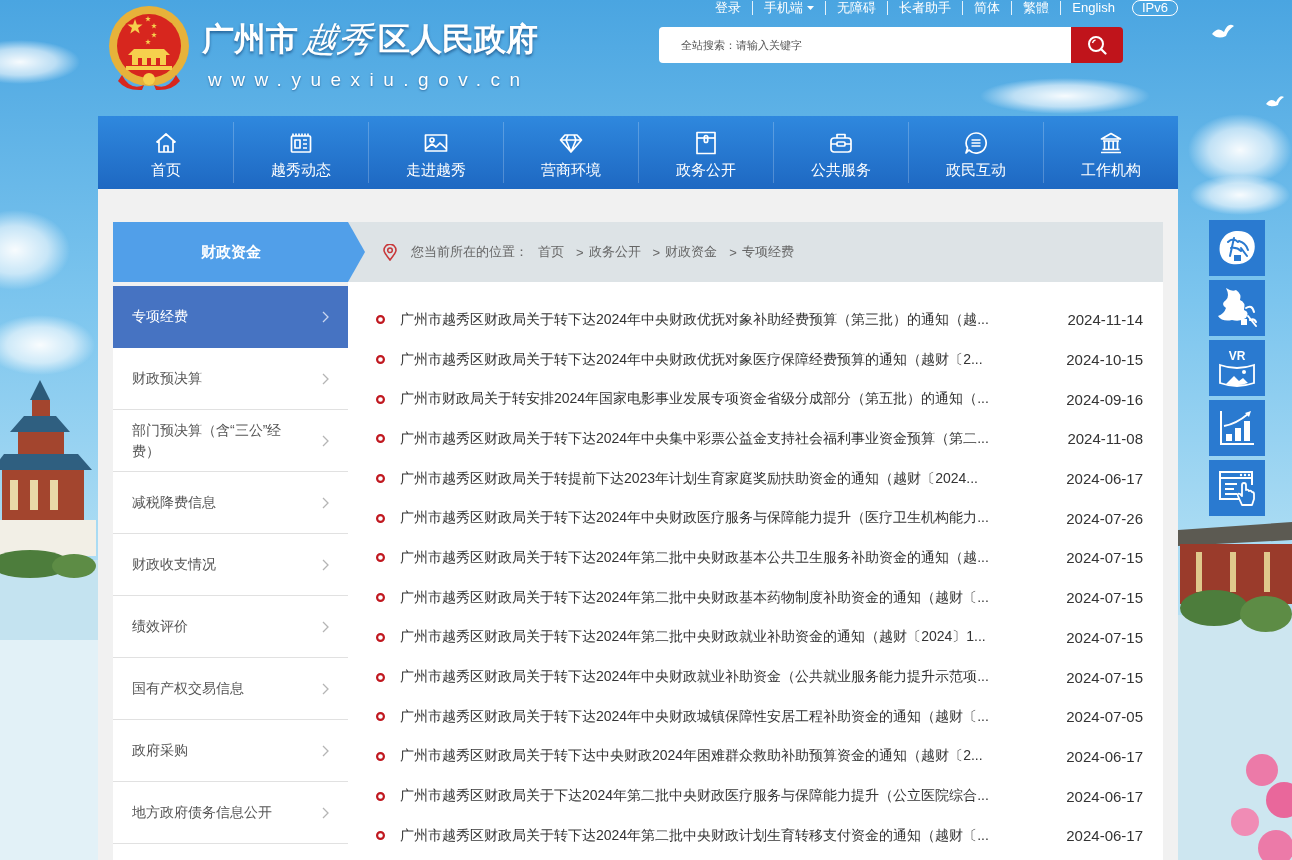 This screenshot has height=860, width=1292. I want to click on vr-button: VR, so click(1237, 368).